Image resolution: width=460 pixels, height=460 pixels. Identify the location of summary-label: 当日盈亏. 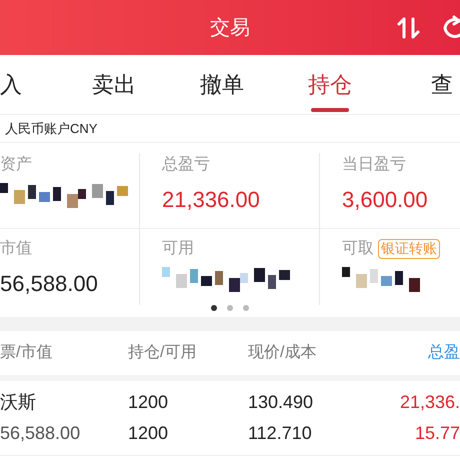
(374, 165).